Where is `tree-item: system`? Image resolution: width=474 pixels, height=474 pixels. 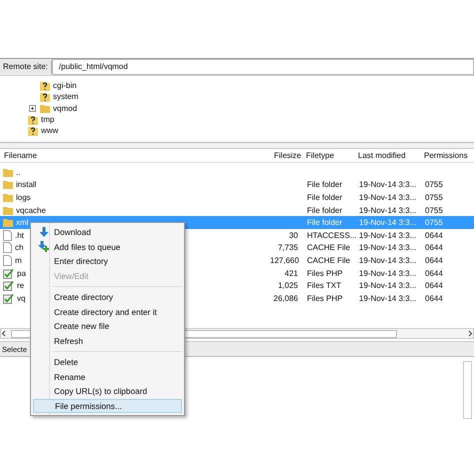
tree-item: system is located at coordinates (65, 97).